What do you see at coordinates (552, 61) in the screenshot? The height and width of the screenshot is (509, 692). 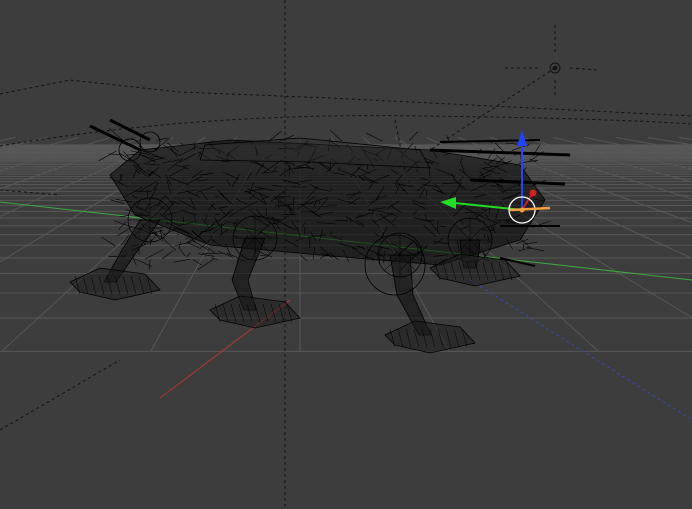 I see `sun-lamp-icon` at bounding box center [552, 61].